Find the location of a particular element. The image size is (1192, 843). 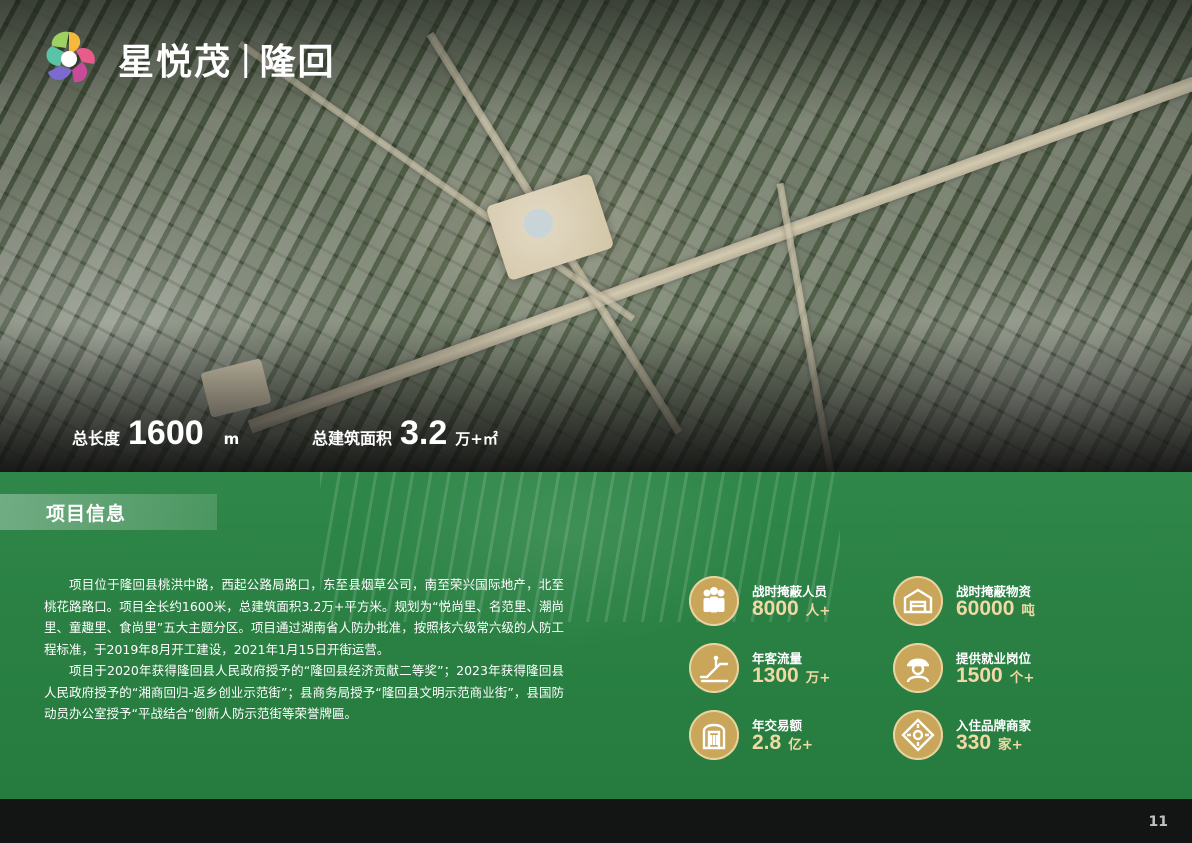

total-area-stat: 总建筑面积 3.2 万+㎡ is located at coordinates (405, 433).